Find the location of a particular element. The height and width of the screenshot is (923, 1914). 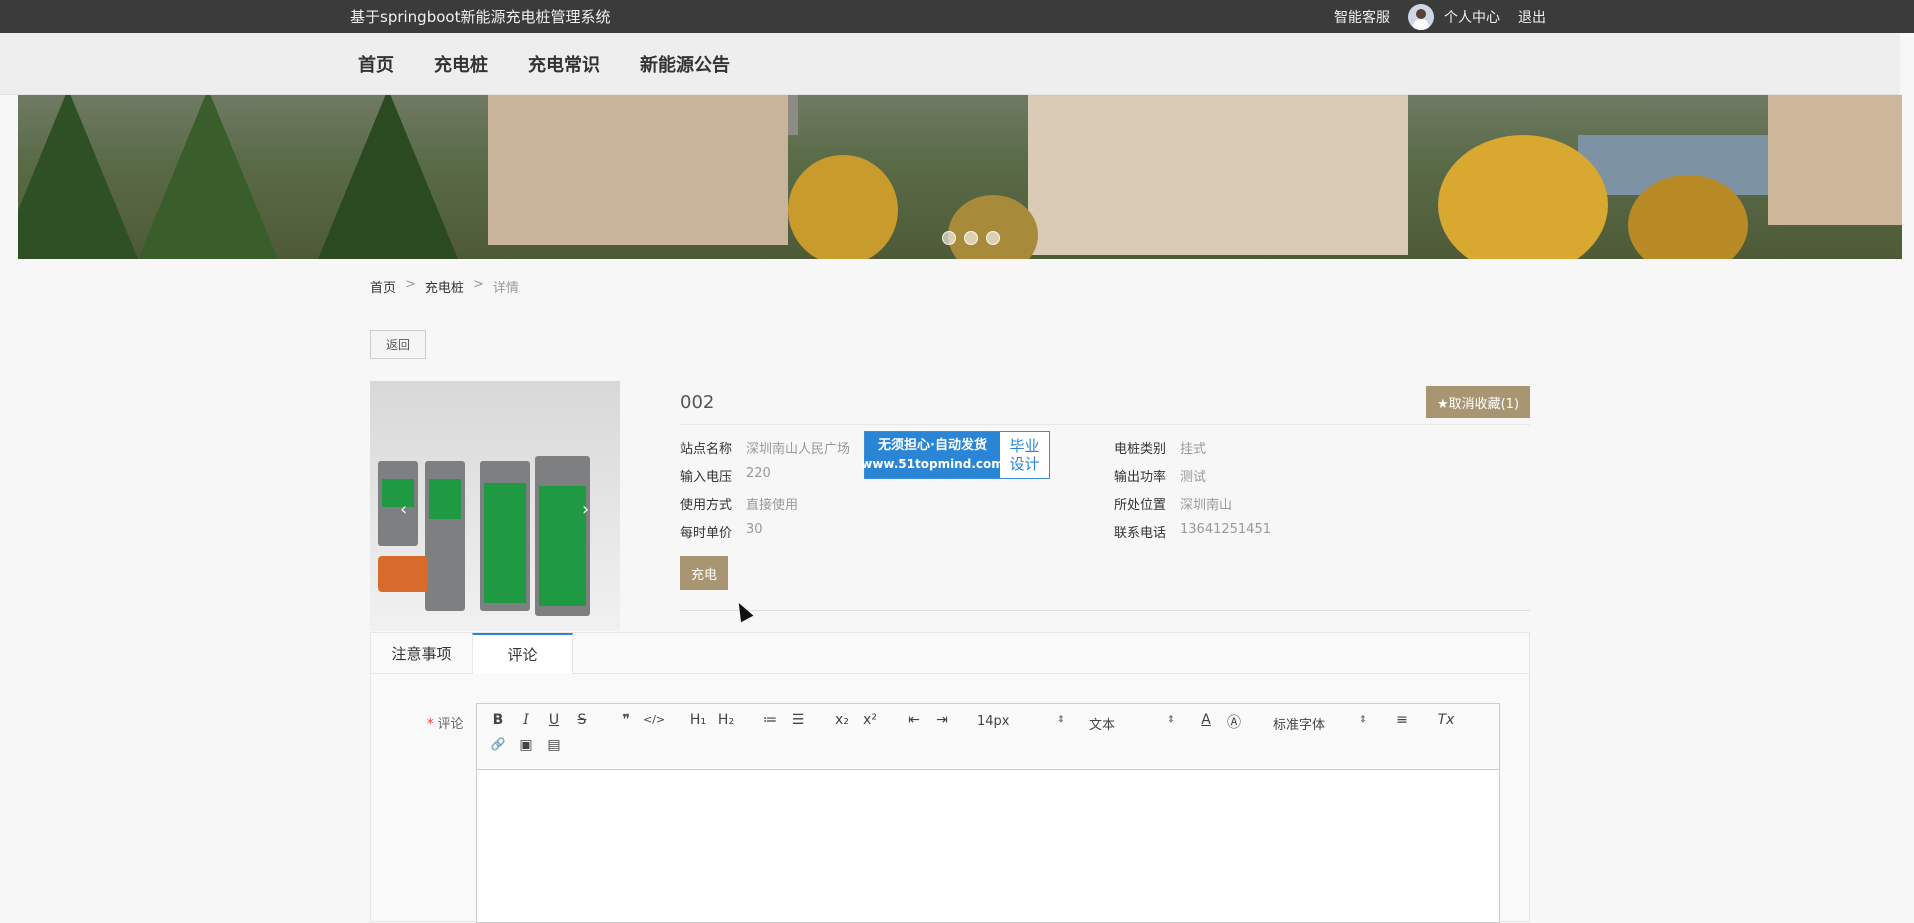

top-bar-actions: 智能客服 个人中心 退出 is located at coordinates (1440, 16).